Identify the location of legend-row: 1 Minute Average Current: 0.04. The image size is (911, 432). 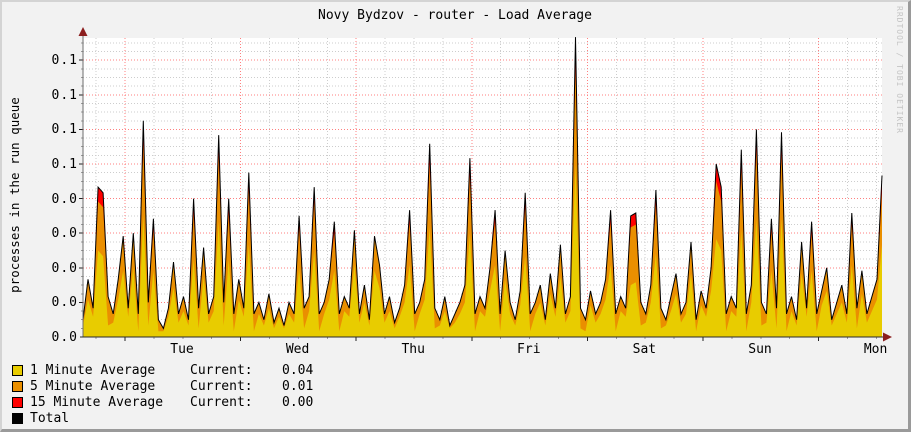
(162, 370).